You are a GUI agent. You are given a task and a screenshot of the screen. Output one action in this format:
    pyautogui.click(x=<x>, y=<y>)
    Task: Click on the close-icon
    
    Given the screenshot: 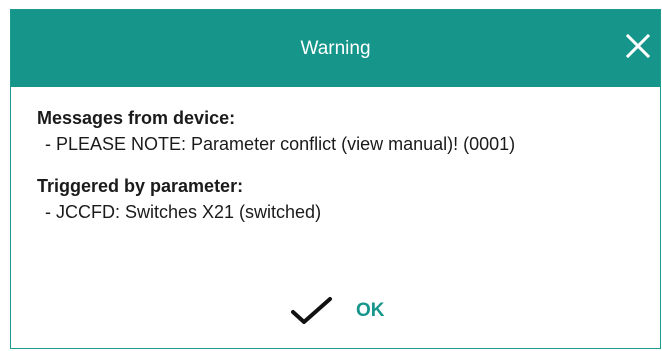 What is the action you would take?
    pyautogui.click(x=638, y=46)
    